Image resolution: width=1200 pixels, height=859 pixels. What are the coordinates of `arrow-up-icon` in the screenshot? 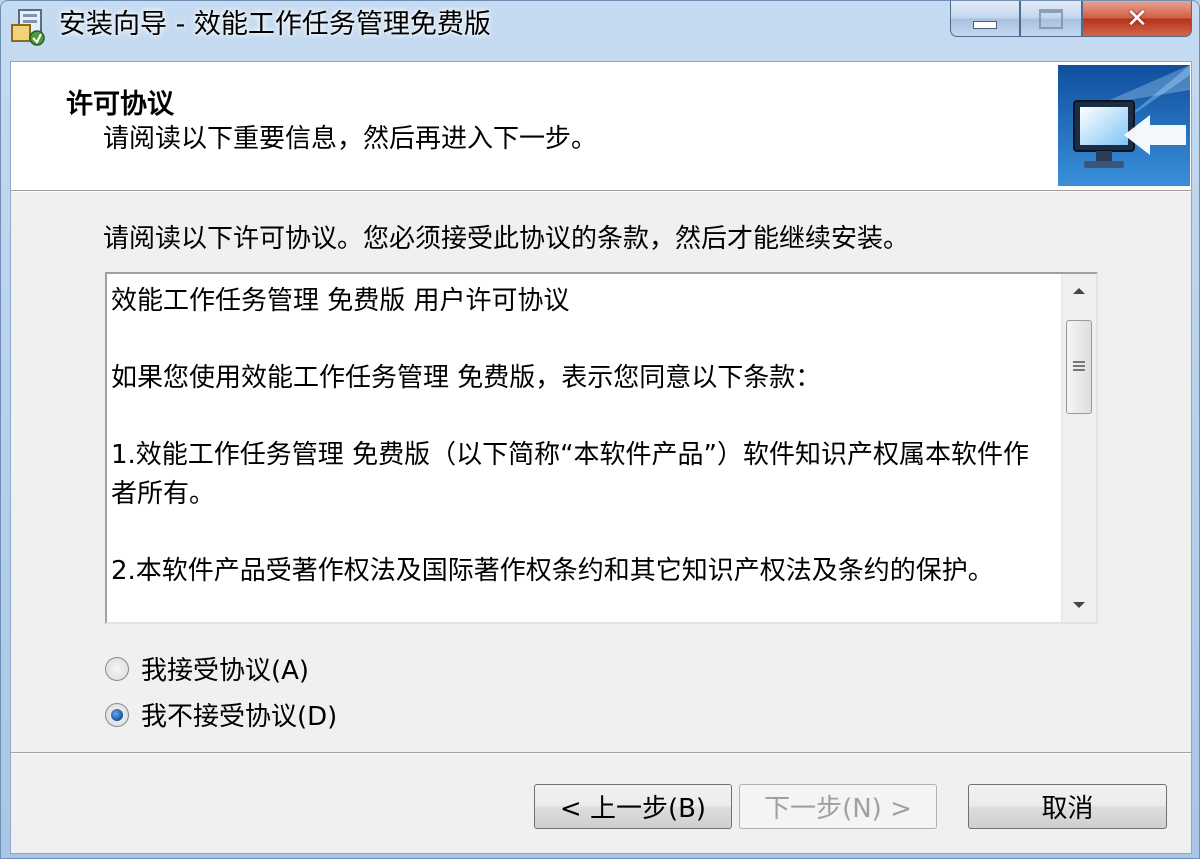 It's located at (1079, 291).